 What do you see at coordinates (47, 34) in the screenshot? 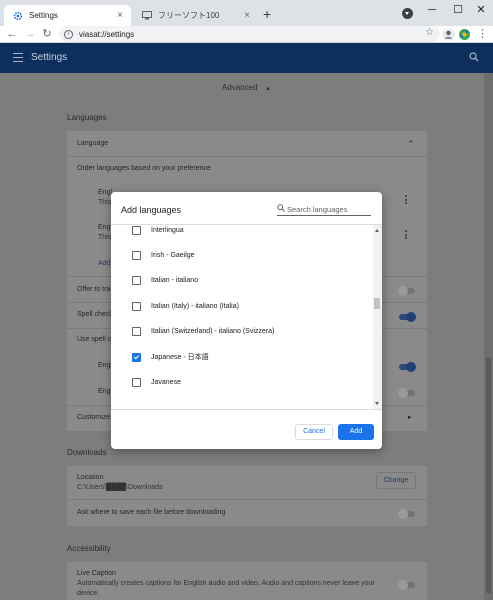
I see `reload-button: ↻` at bounding box center [47, 34].